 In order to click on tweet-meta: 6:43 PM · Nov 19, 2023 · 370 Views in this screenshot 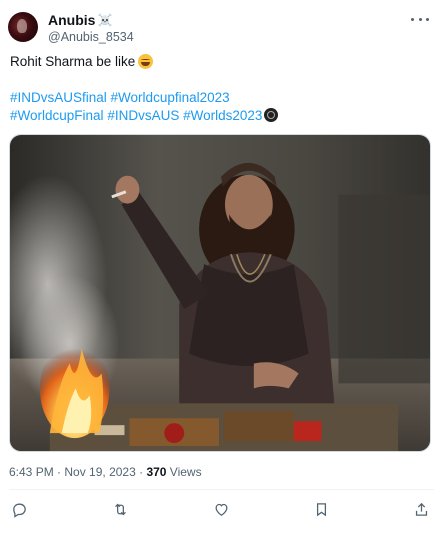, I will do `click(105, 472)`.